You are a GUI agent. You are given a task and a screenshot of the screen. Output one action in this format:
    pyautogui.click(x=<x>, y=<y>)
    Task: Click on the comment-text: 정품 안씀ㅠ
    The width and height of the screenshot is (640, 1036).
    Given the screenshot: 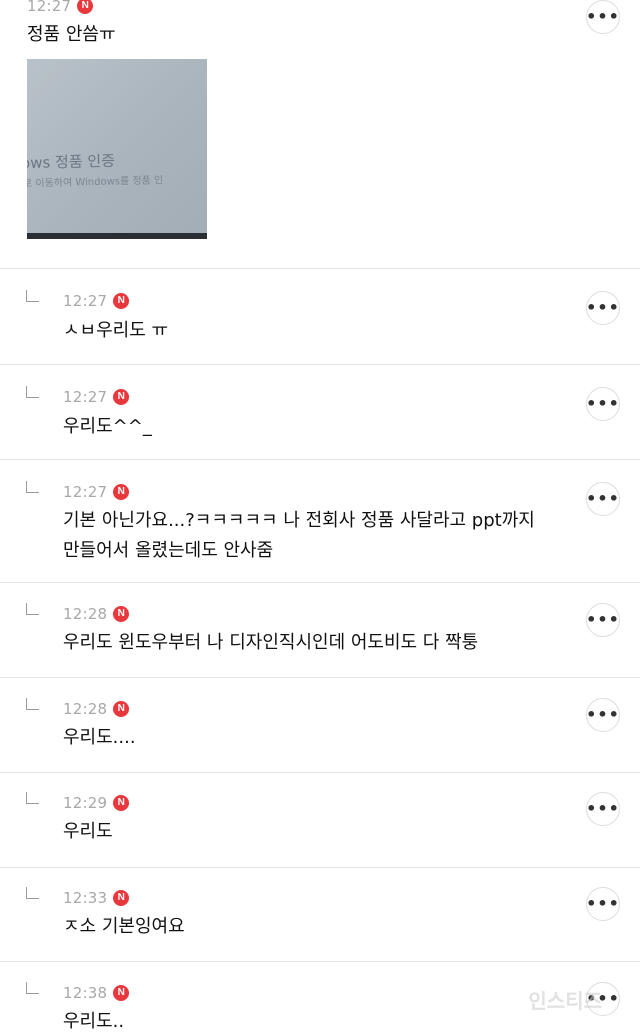 What is the action you would take?
    pyautogui.click(x=71, y=34)
    